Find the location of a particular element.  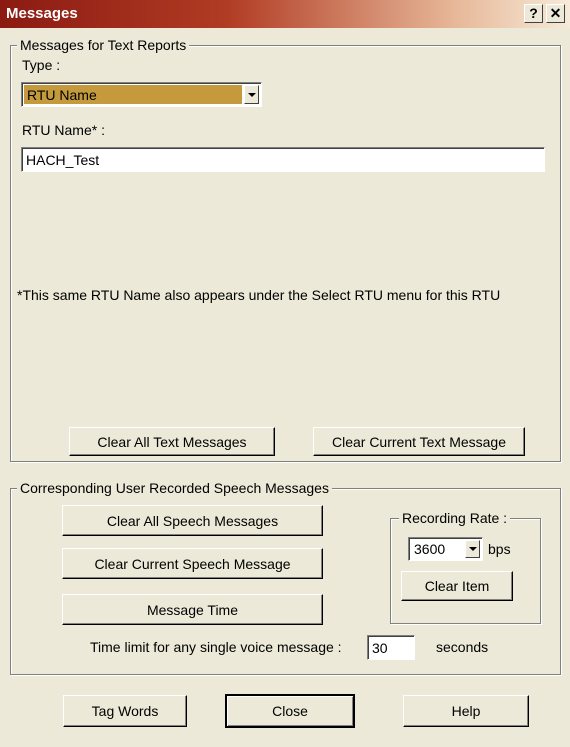

message-time-button: Message Time is located at coordinates (192, 609).